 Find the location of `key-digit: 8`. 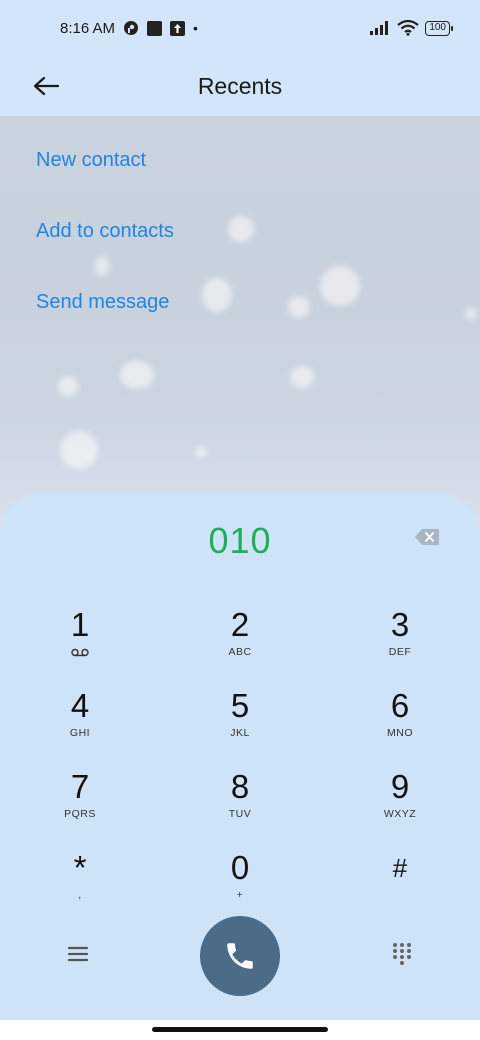

key-digit: 8 is located at coordinates (240, 786).